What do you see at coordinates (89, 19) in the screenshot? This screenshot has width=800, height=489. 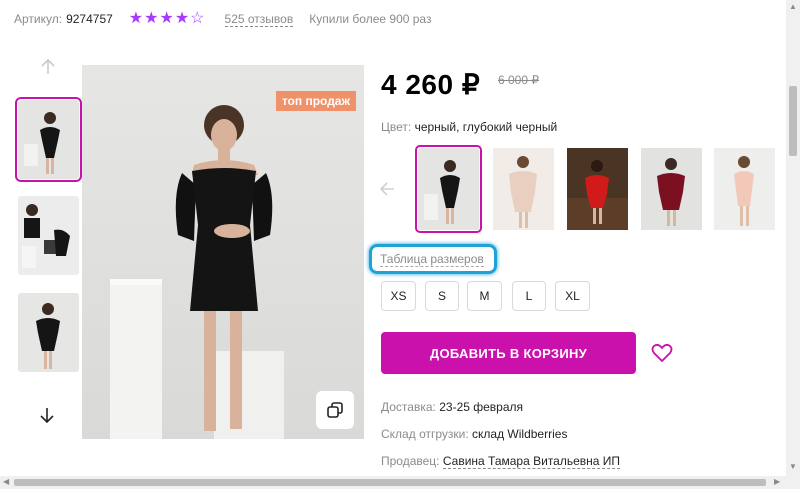 I see `article-value: 9274757` at bounding box center [89, 19].